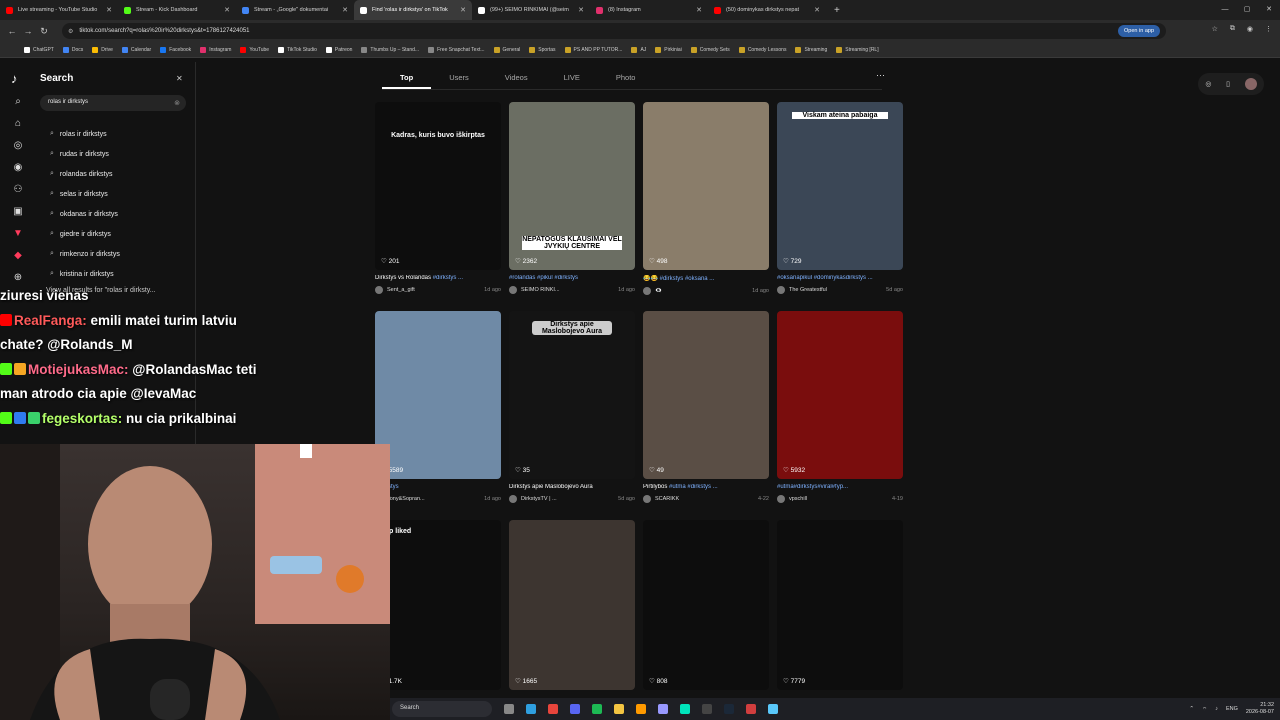  Describe the element at coordinates (18, 195) in the screenshot. I see `following-icon: ⚇` at that location.